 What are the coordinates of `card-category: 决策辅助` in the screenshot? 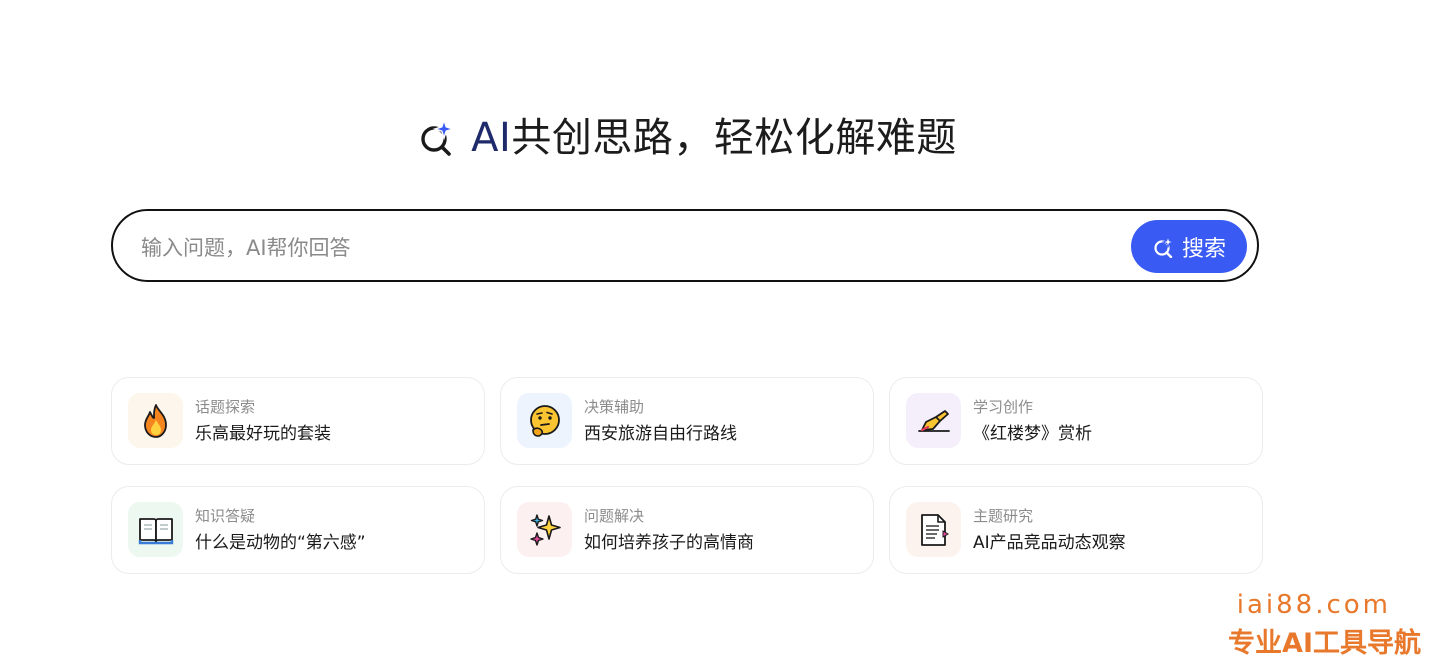 It's located at (614, 407).